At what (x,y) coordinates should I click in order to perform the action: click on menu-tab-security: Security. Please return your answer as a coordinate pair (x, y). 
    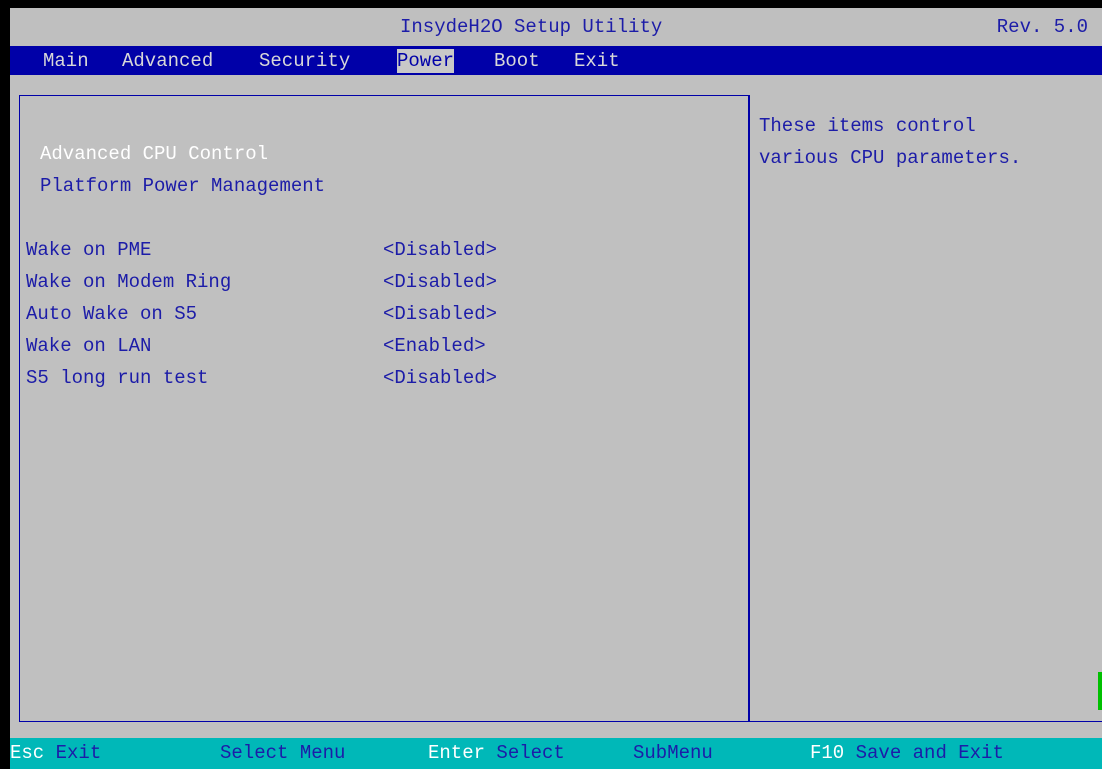
    Looking at the image, I should click on (304, 61).